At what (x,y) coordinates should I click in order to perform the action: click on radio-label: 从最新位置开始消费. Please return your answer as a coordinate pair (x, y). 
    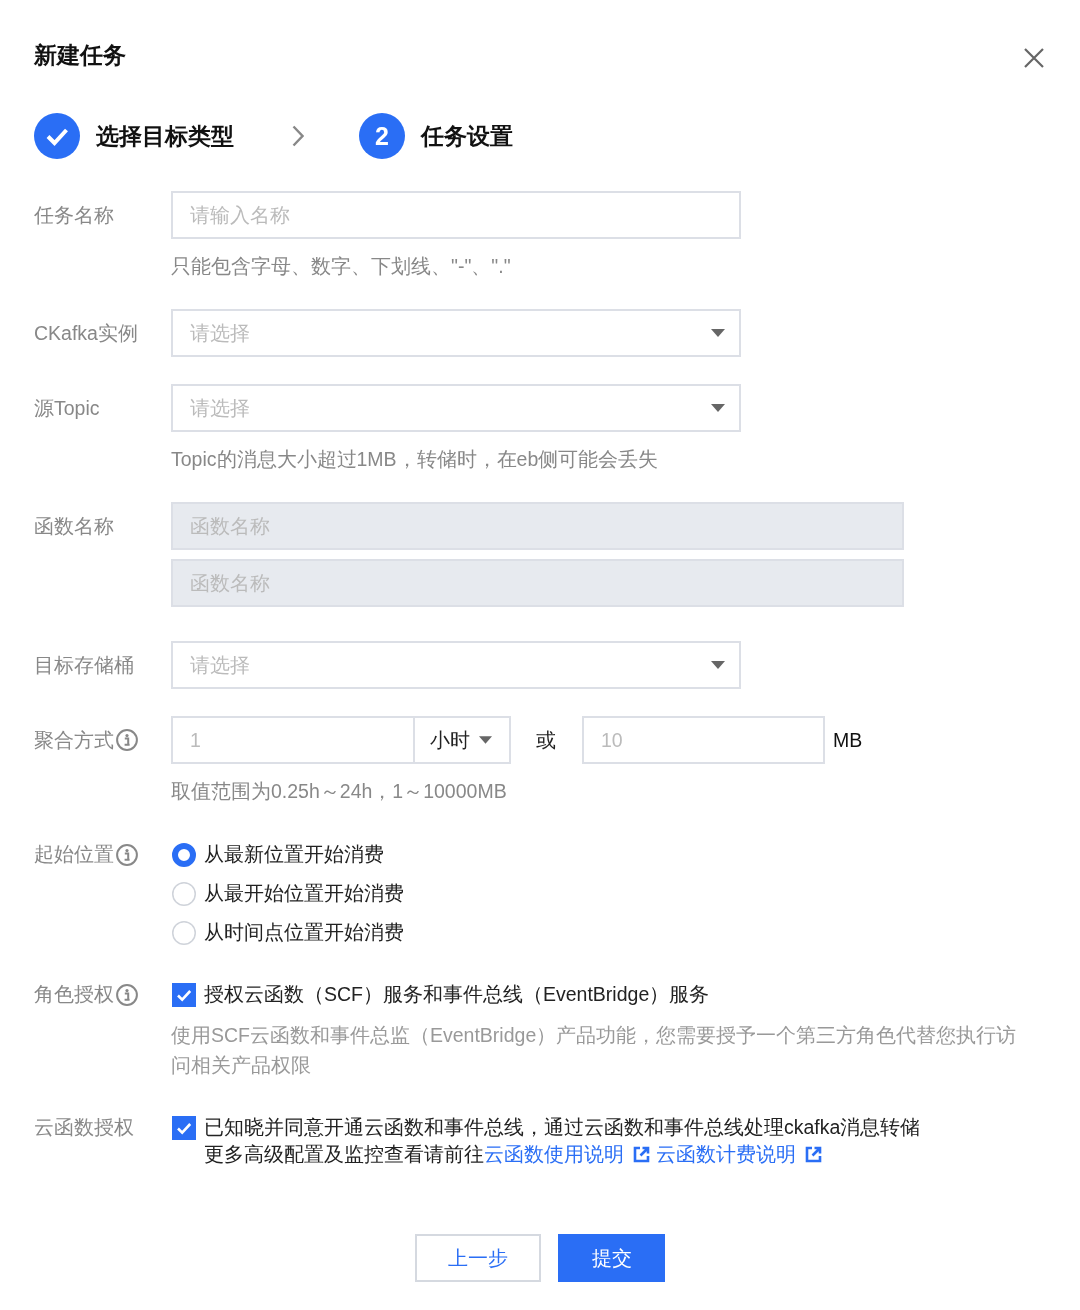
    Looking at the image, I should click on (294, 854).